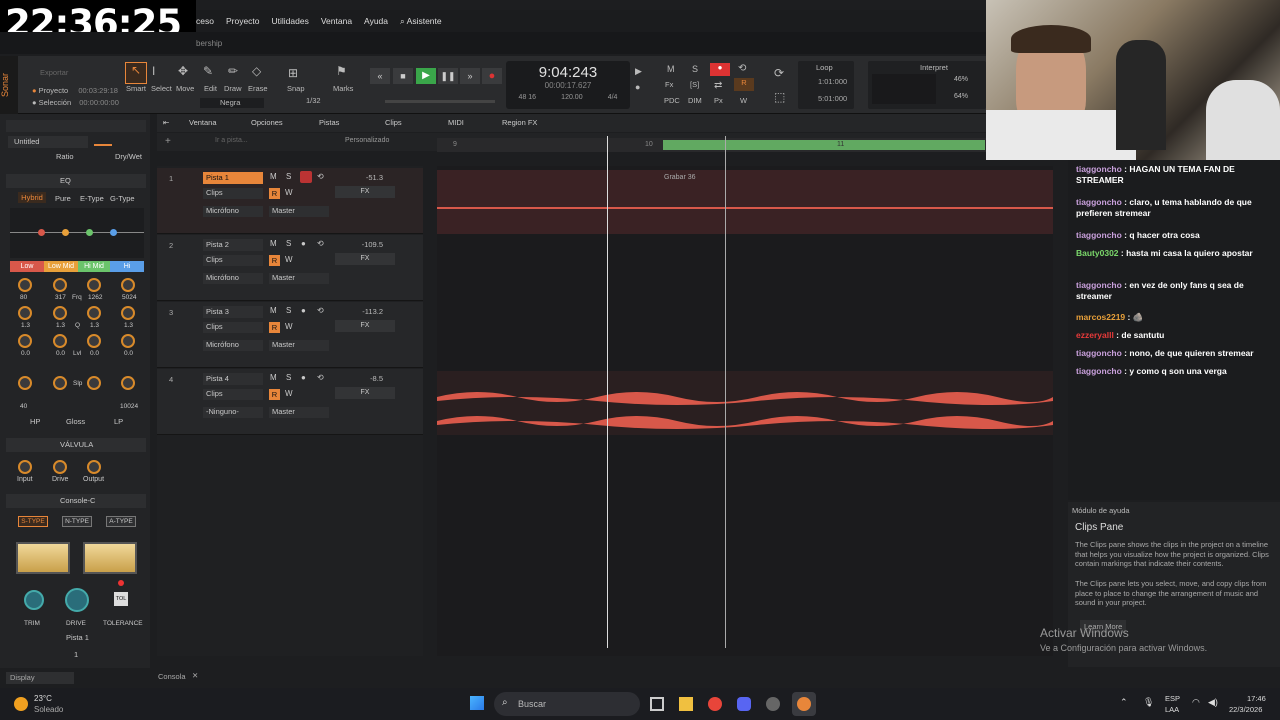 This screenshot has width=1280, height=720. What do you see at coordinates (695, 100) in the screenshot?
I see `dim-button: DIM` at bounding box center [695, 100].